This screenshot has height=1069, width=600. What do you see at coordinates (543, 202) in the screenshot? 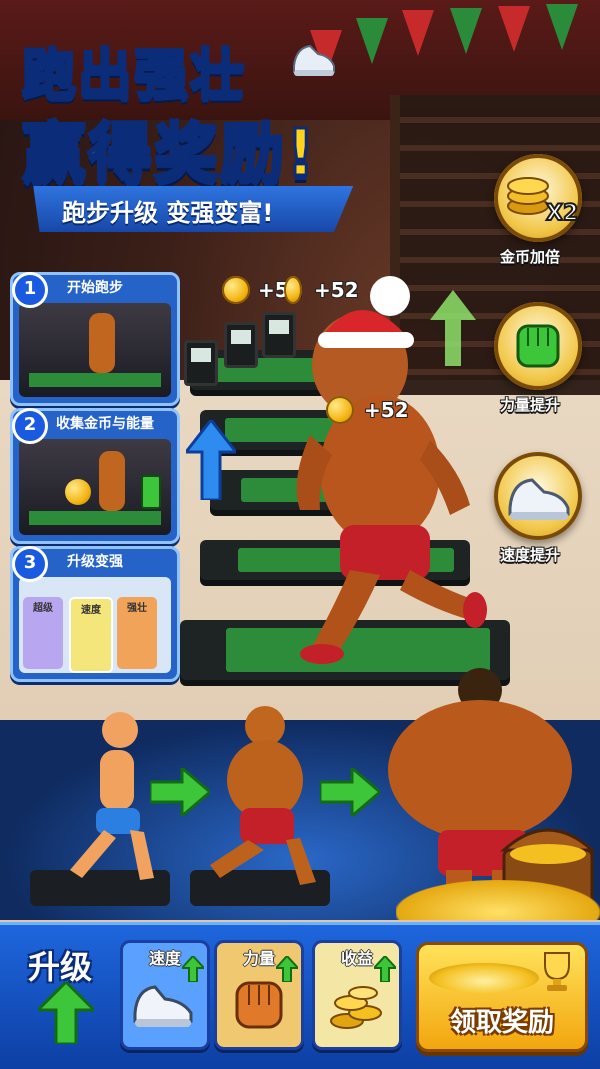
I see `coin-stack-x2-icon: X2` at bounding box center [543, 202].